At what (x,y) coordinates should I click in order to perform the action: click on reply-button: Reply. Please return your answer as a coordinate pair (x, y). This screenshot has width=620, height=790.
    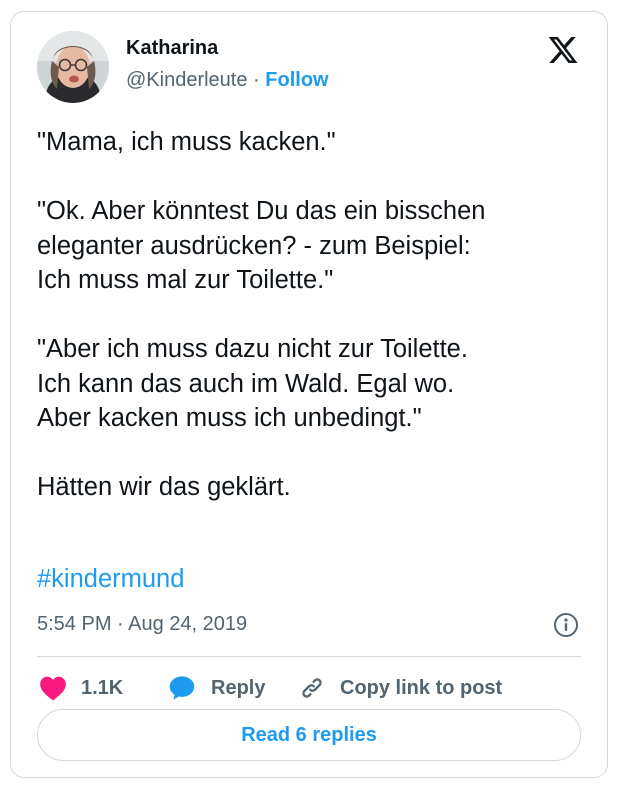
    Looking at the image, I should click on (216, 688).